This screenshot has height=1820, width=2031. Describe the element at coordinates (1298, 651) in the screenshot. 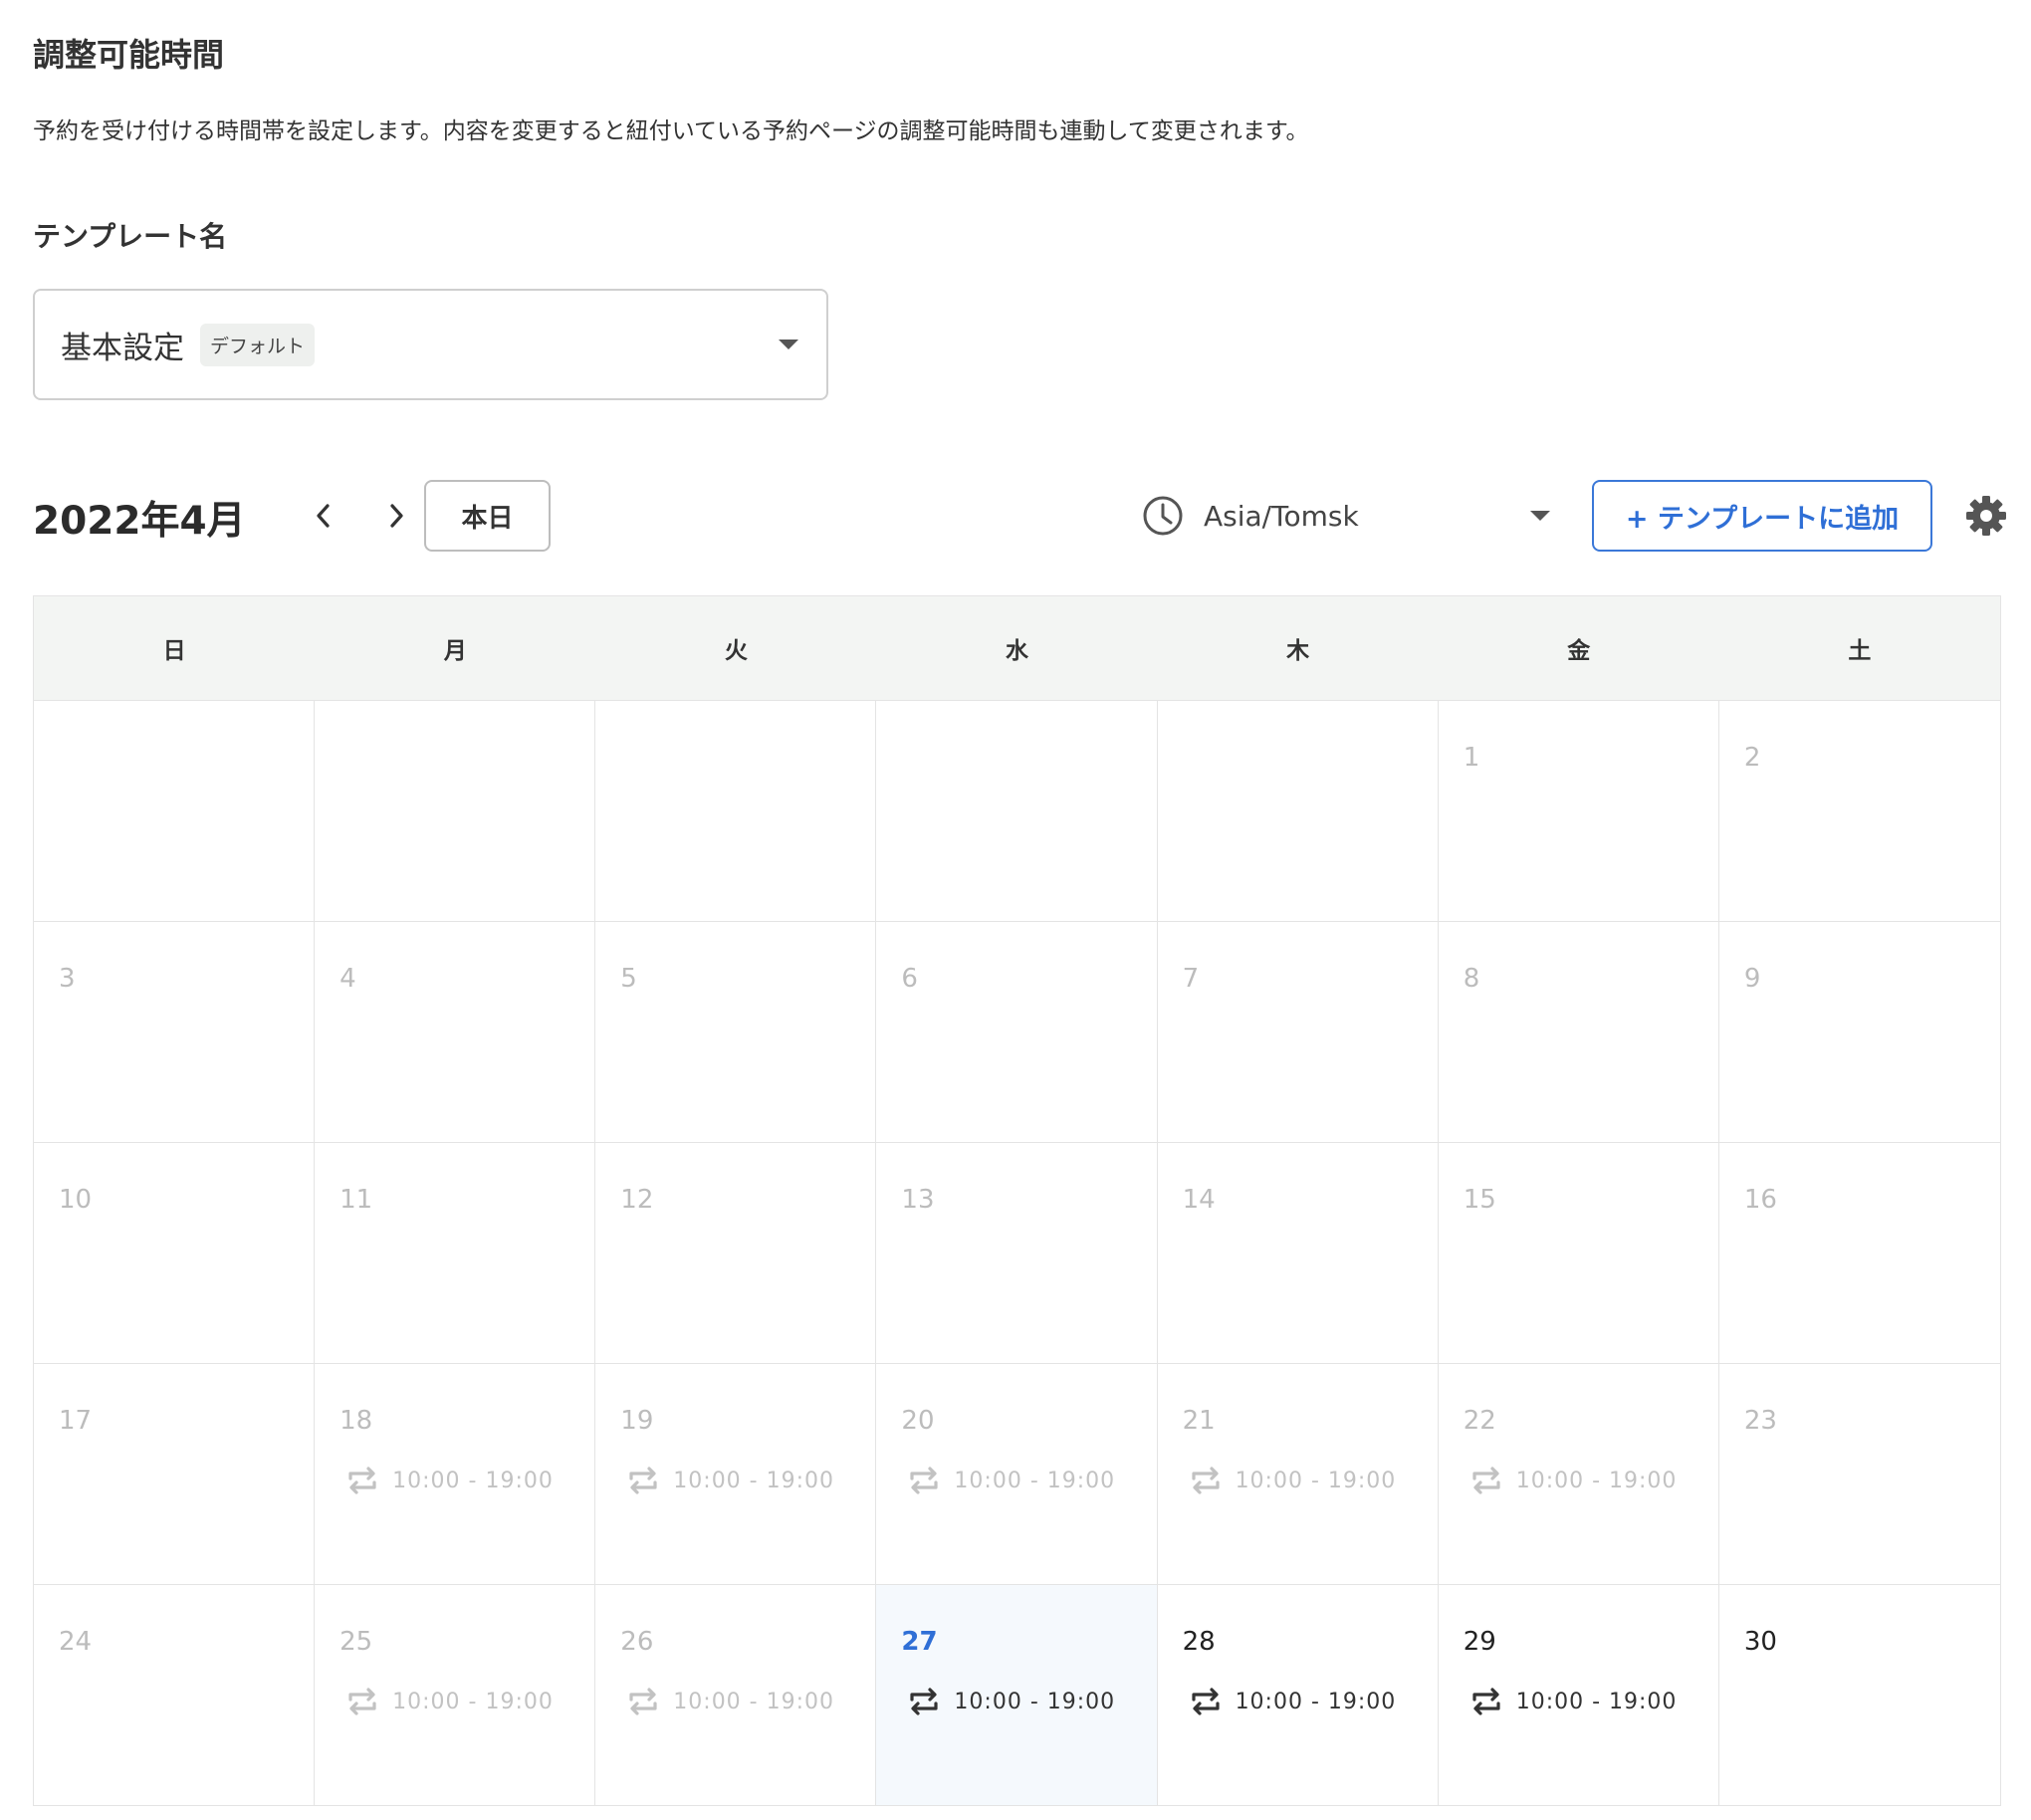

I see `weekday-thu: 木` at that location.